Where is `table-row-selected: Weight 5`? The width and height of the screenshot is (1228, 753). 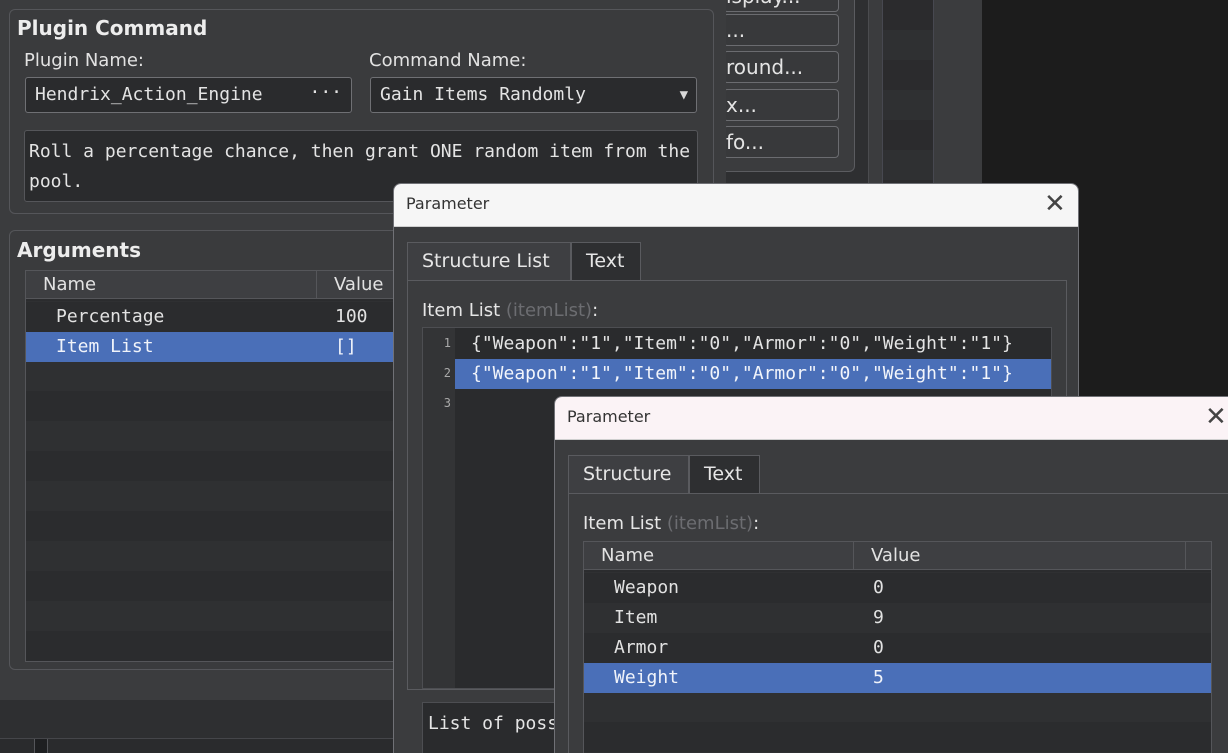 table-row-selected: Weight 5 is located at coordinates (897, 678).